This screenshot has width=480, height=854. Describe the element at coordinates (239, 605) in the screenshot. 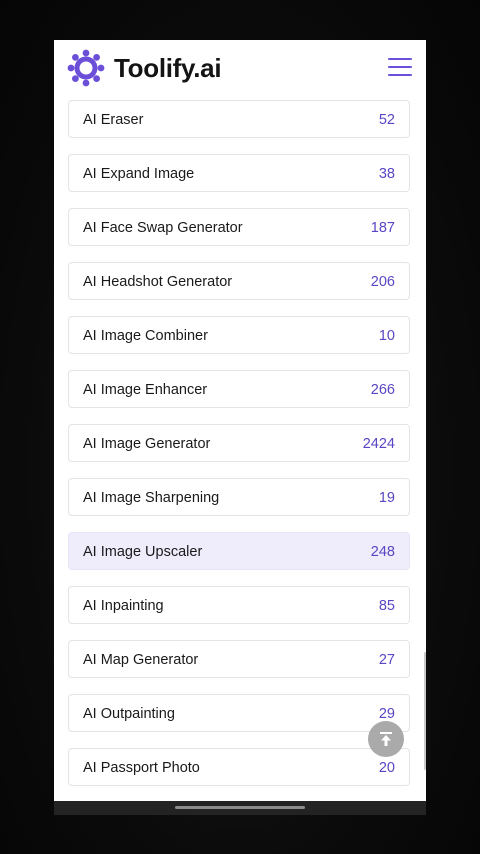

I see `category-item-ai-inpainting: AI Inpainting 85` at that location.